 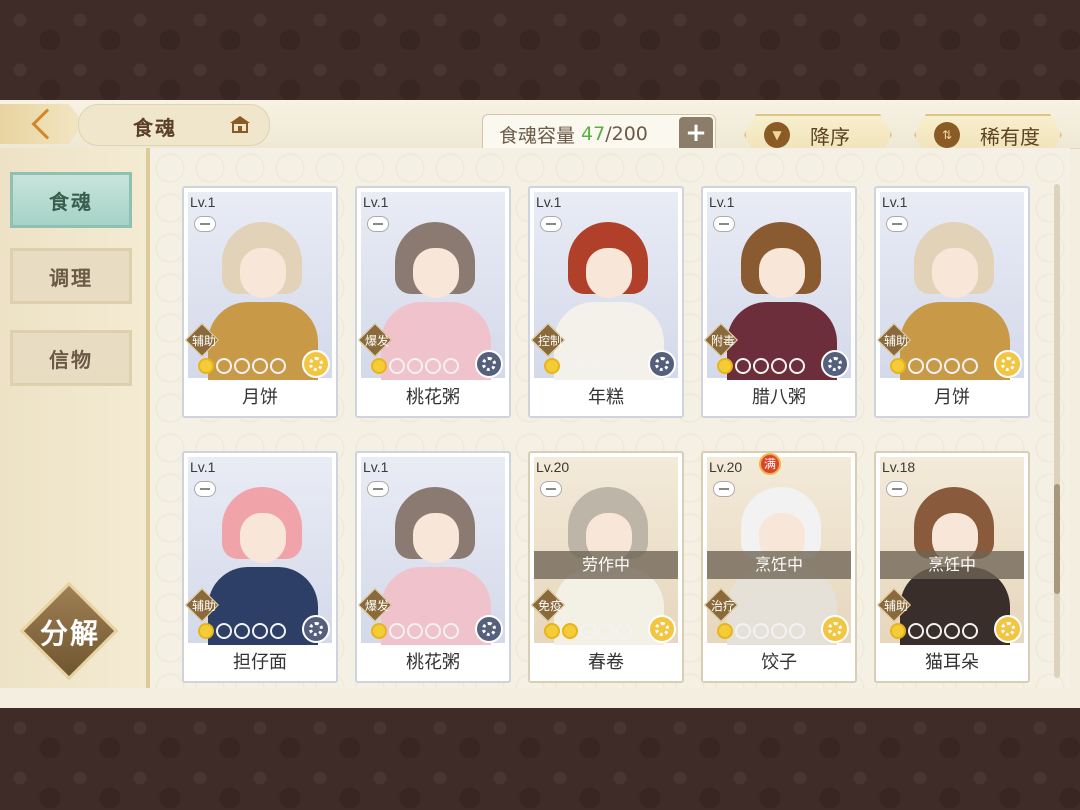 I want to click on food-soul-card: 烹饪中 满 Lv.20 治疗 饺子, so click(x=779, y=567).